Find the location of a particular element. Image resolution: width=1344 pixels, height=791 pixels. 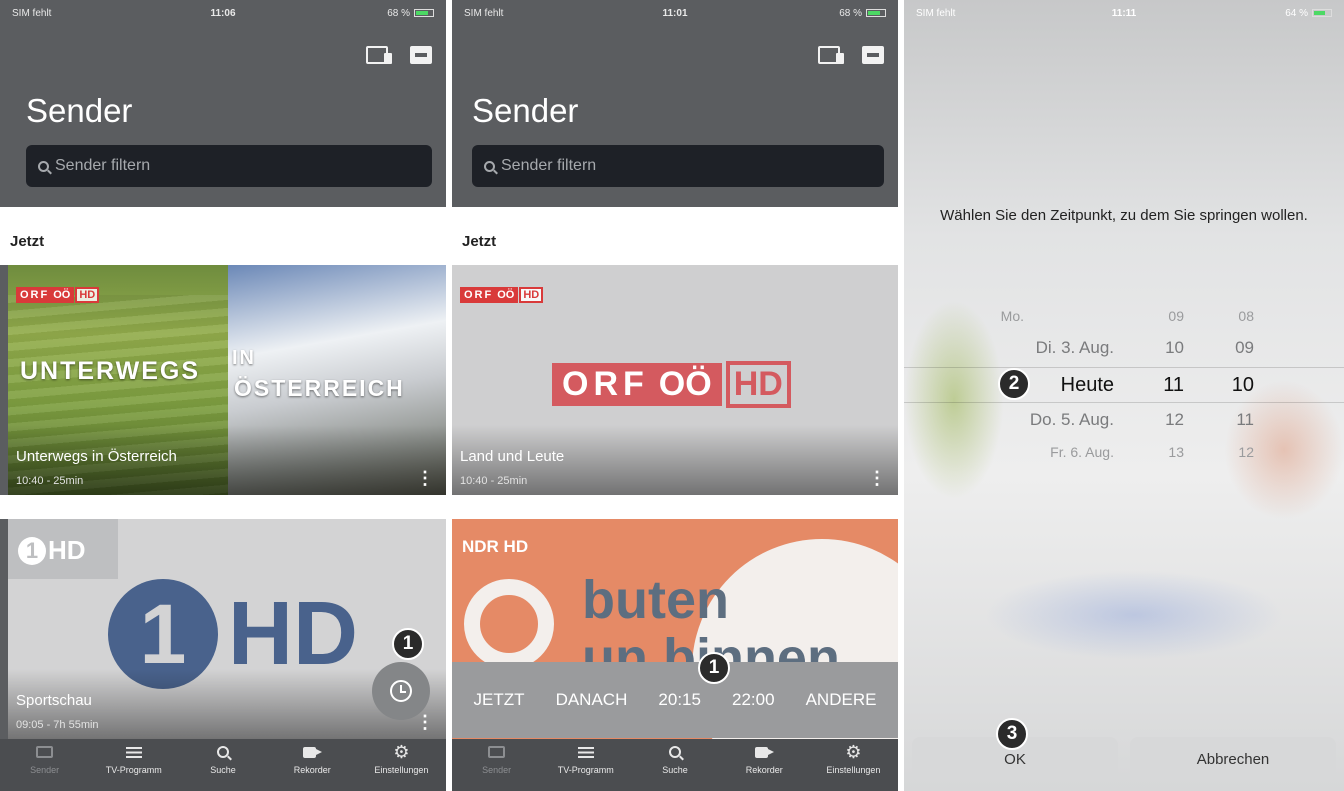

time-option-now: JETZT is located at coordinates (499, 700).